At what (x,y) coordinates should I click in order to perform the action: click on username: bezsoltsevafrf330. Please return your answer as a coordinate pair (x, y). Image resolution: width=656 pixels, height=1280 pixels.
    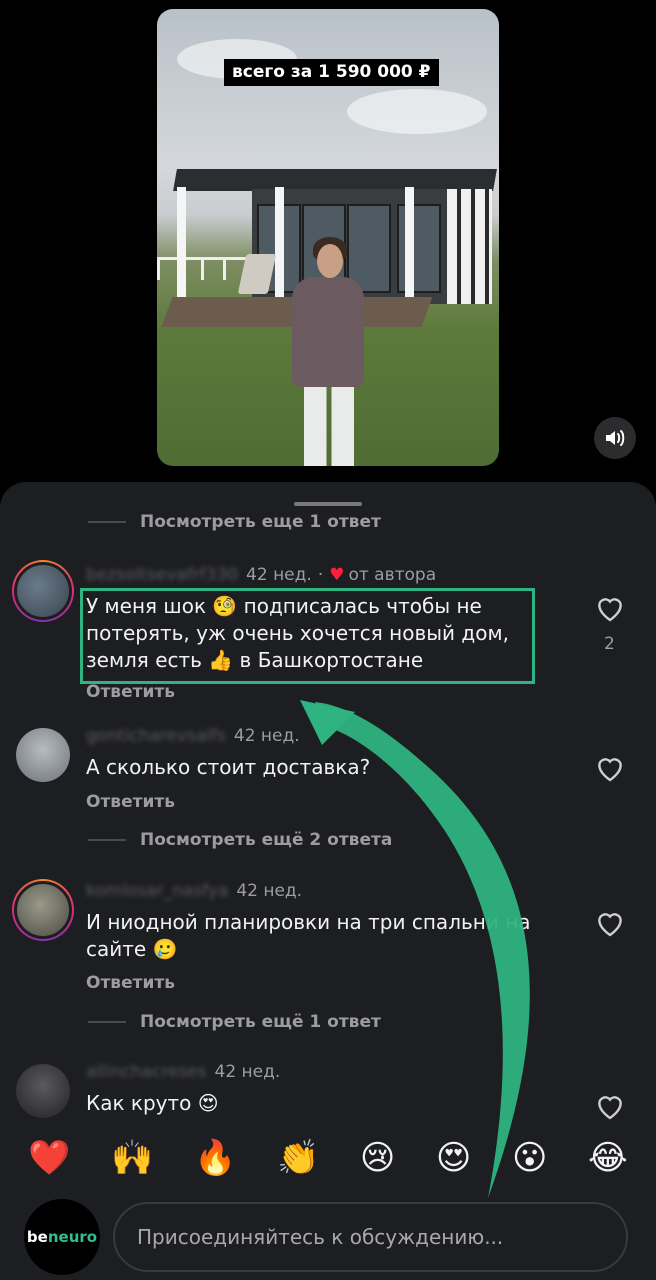
    Looking at the image, I should click on (162, 575).